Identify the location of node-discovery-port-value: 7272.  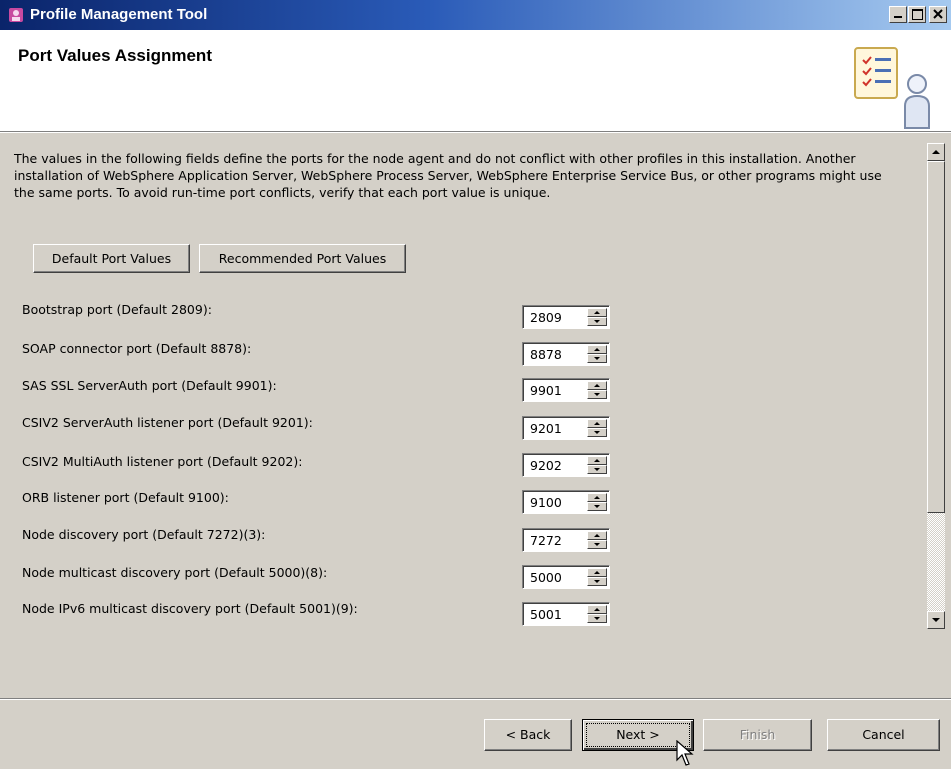
(546, 540).